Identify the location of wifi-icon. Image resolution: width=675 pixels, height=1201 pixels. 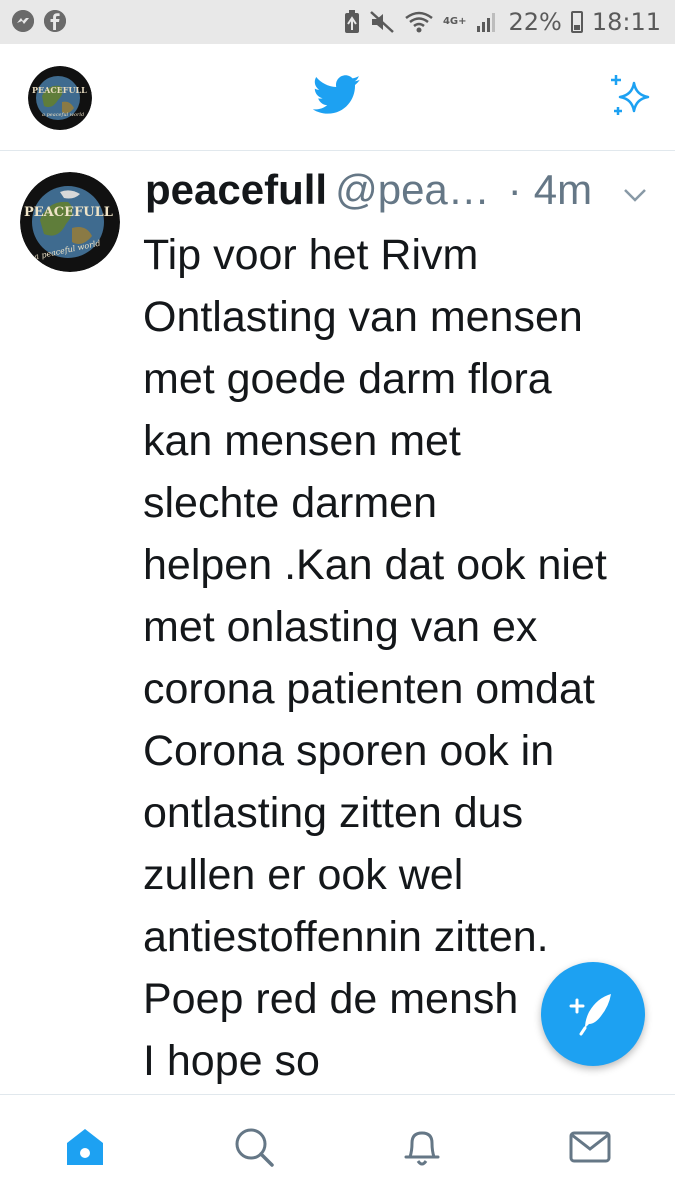
(419, 22).